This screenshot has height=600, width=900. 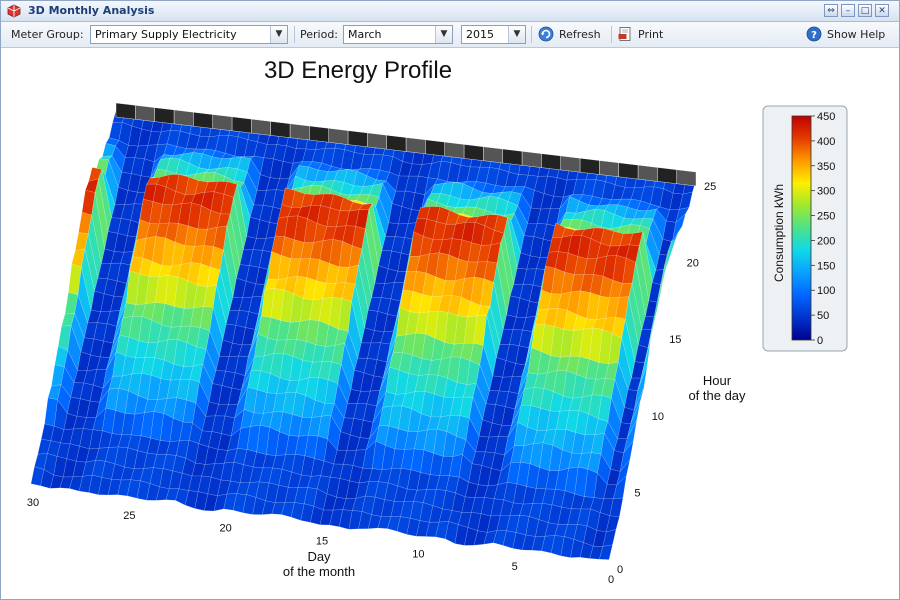 What do you see at coordinates (717, 395) in the screenshot?
I see `y-axis-title: of the day` at bounding box center [717, 395].